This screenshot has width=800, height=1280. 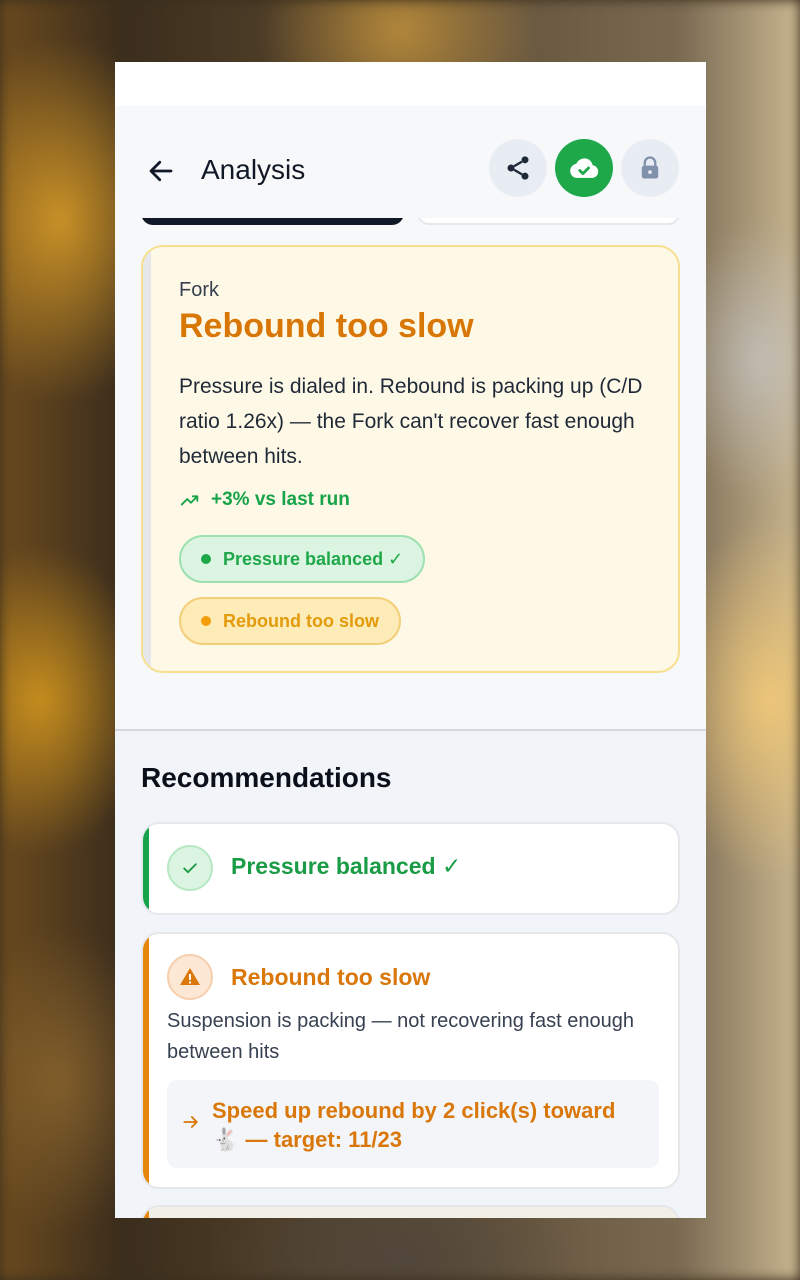 What do you see at coordinates (189, 500) in the screenshot?
I see `trending-up-icon` at bounding box center [189, 500].